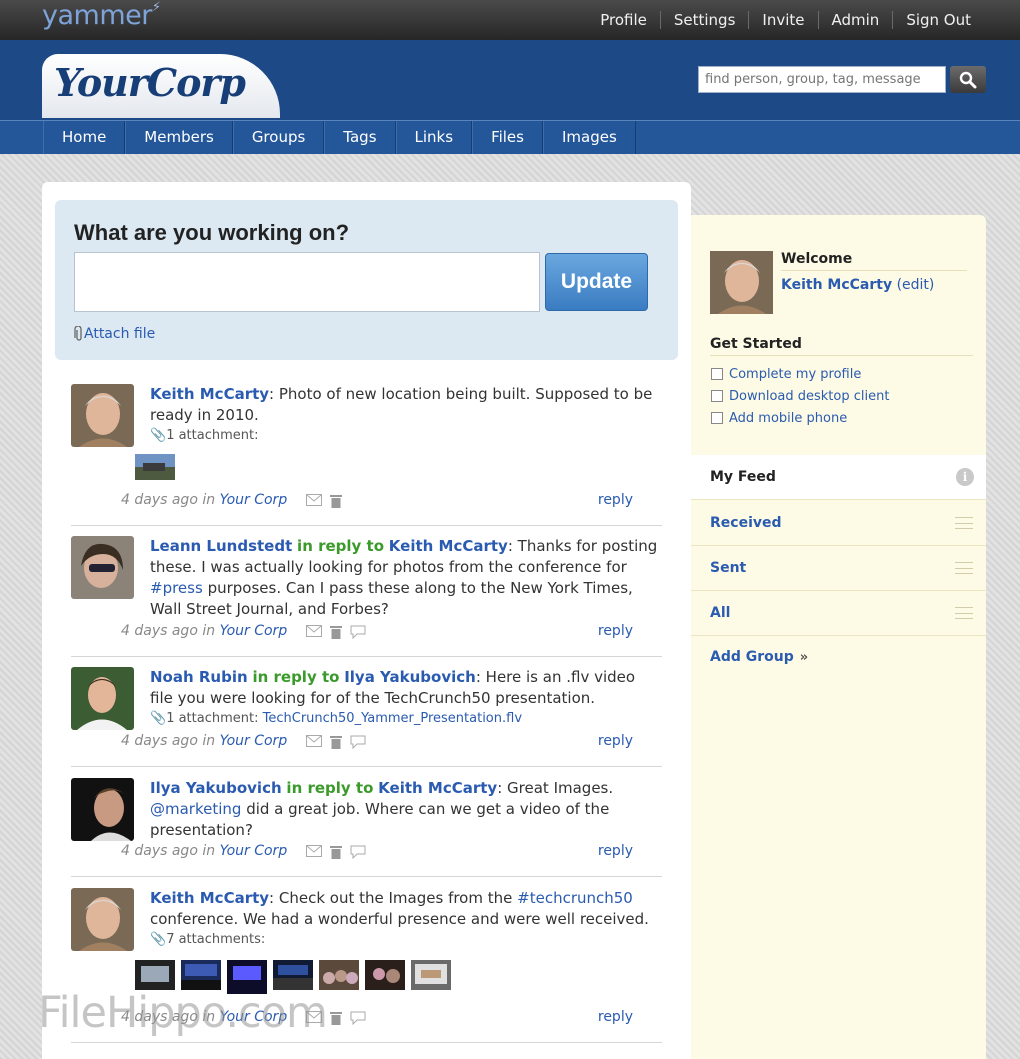  Describe the element at coordinates (804, 657) in the screenshot. I see `double-chevron-icon: »` at that location.